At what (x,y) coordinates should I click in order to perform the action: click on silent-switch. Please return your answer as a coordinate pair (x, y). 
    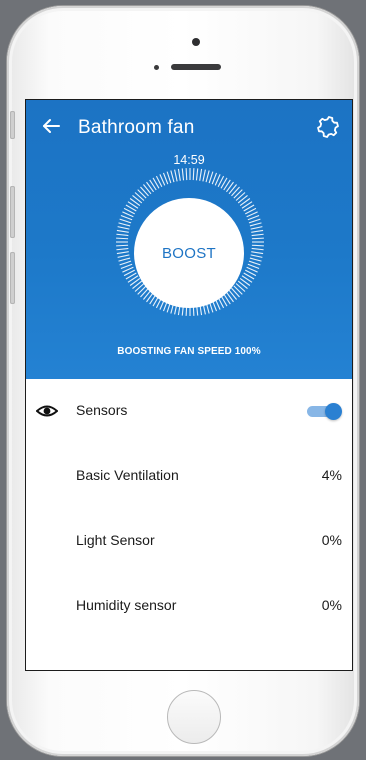
    Looking at the image, I should click on (12, 125).